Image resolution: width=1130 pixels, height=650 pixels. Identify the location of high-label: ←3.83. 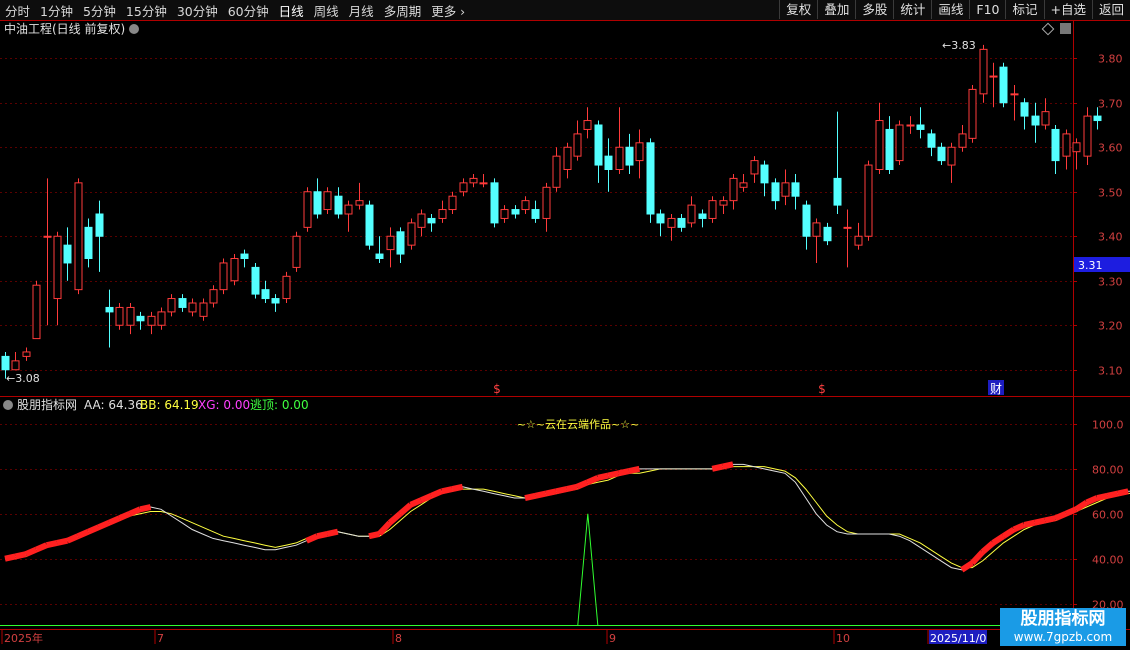
(959, 45).